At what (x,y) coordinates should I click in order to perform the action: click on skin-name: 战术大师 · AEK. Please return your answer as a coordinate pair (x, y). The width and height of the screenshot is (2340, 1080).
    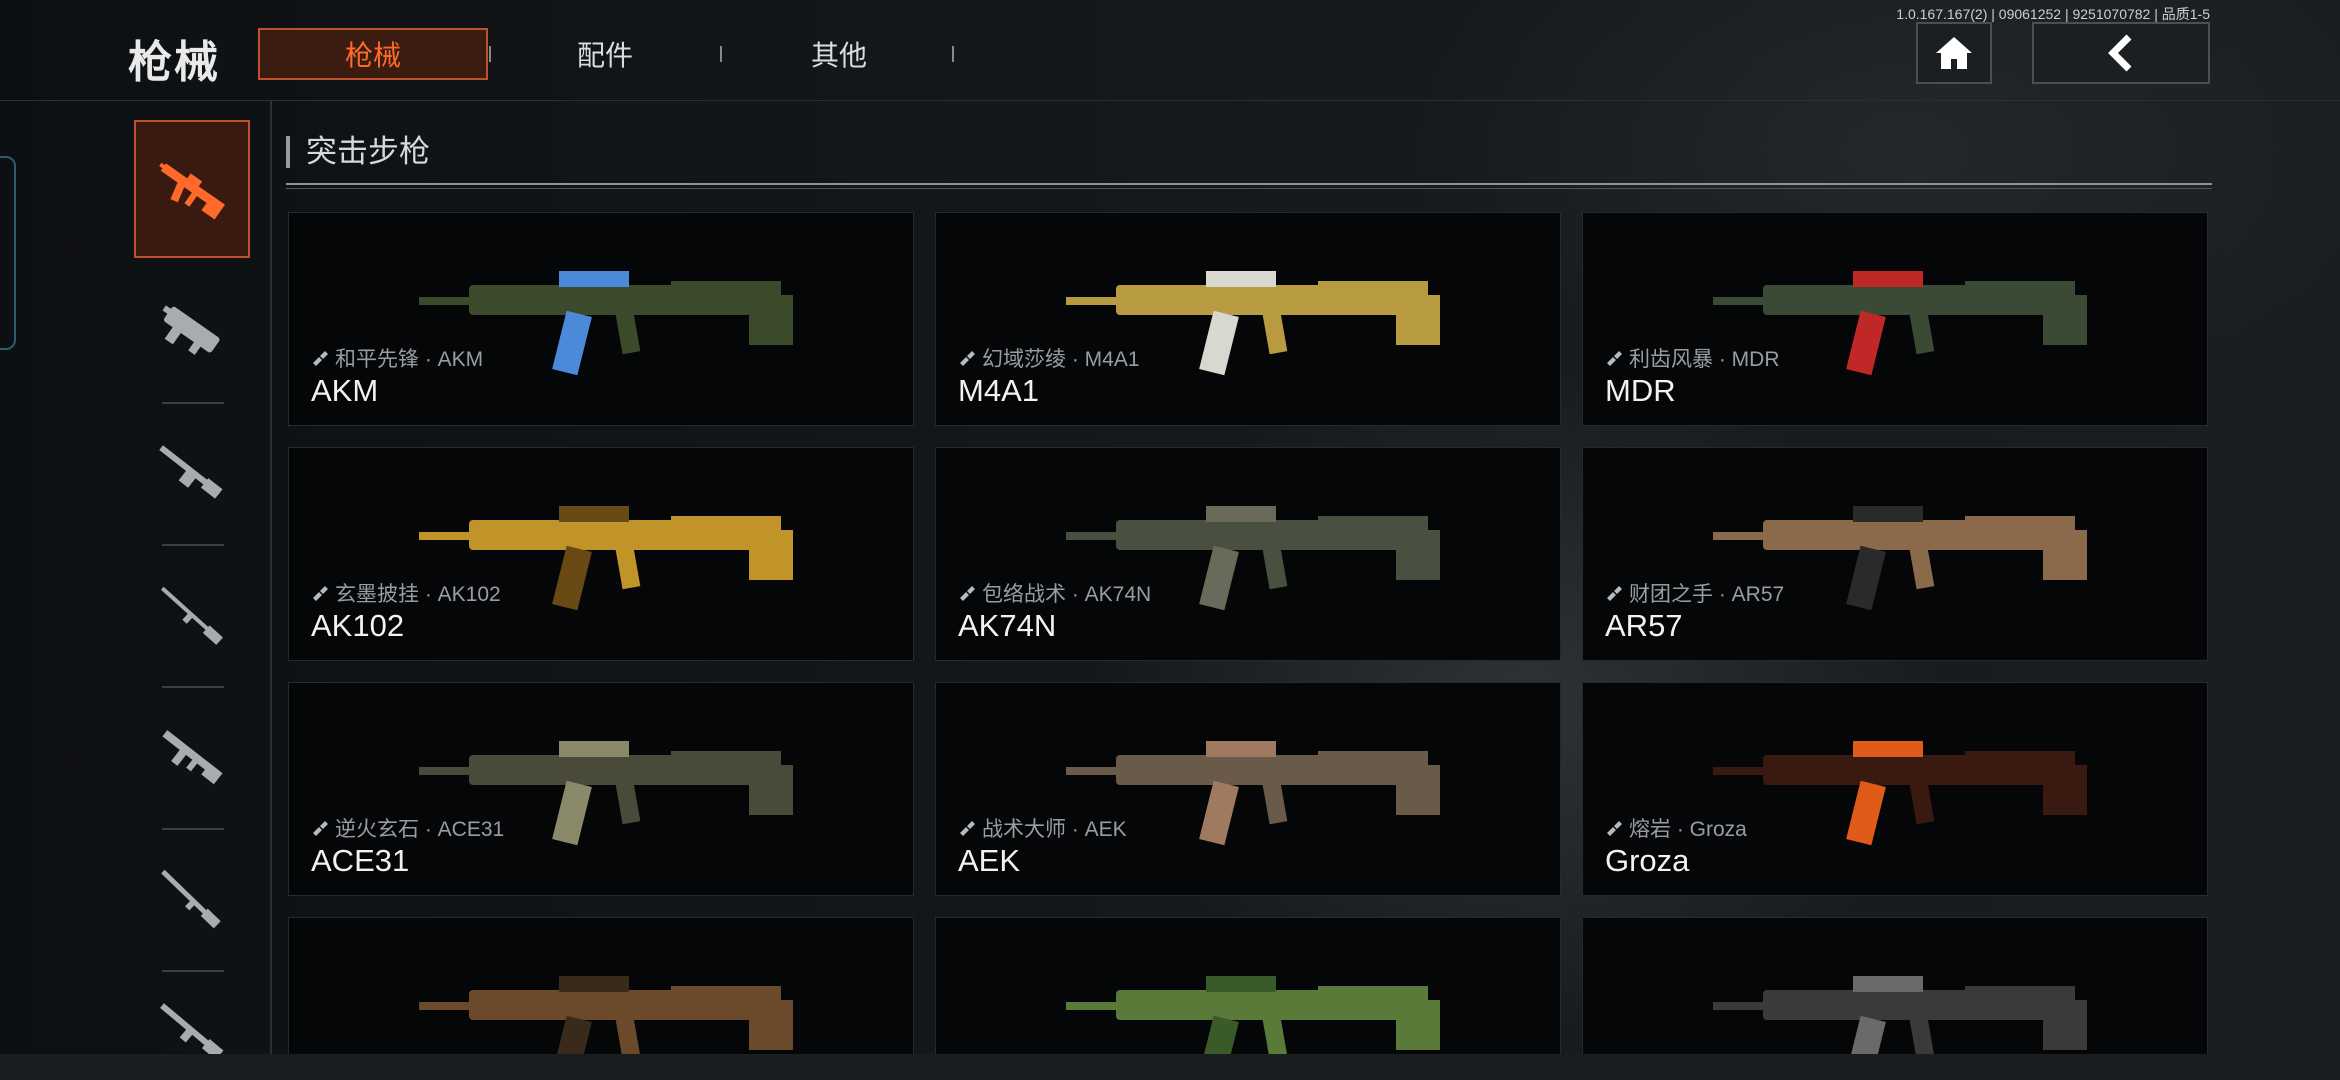
    Looking at the image, I should click on (1054, 829).